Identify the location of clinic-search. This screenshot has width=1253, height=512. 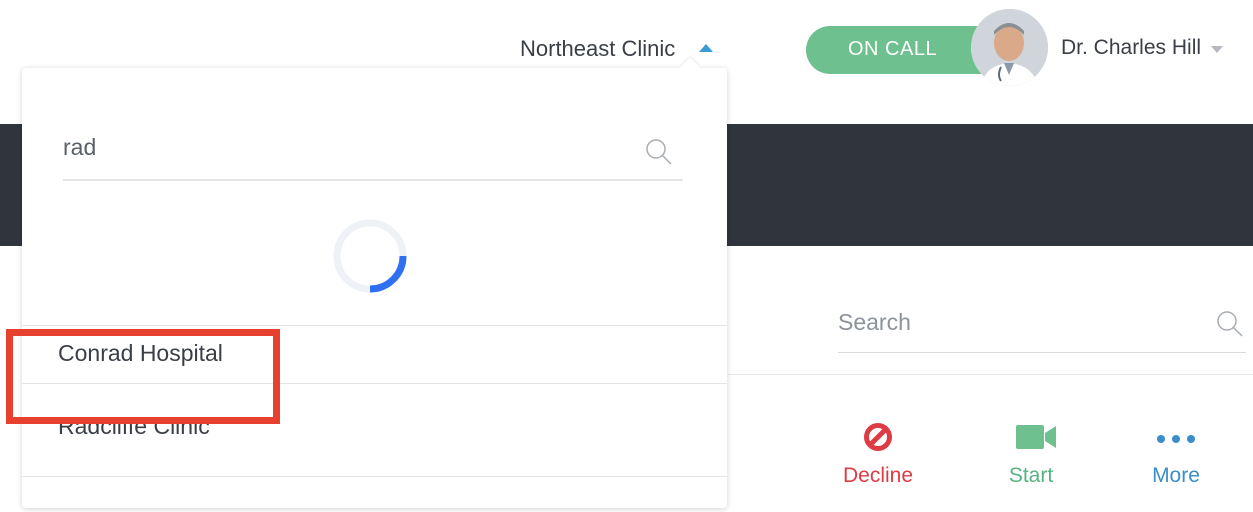
(373, 153).